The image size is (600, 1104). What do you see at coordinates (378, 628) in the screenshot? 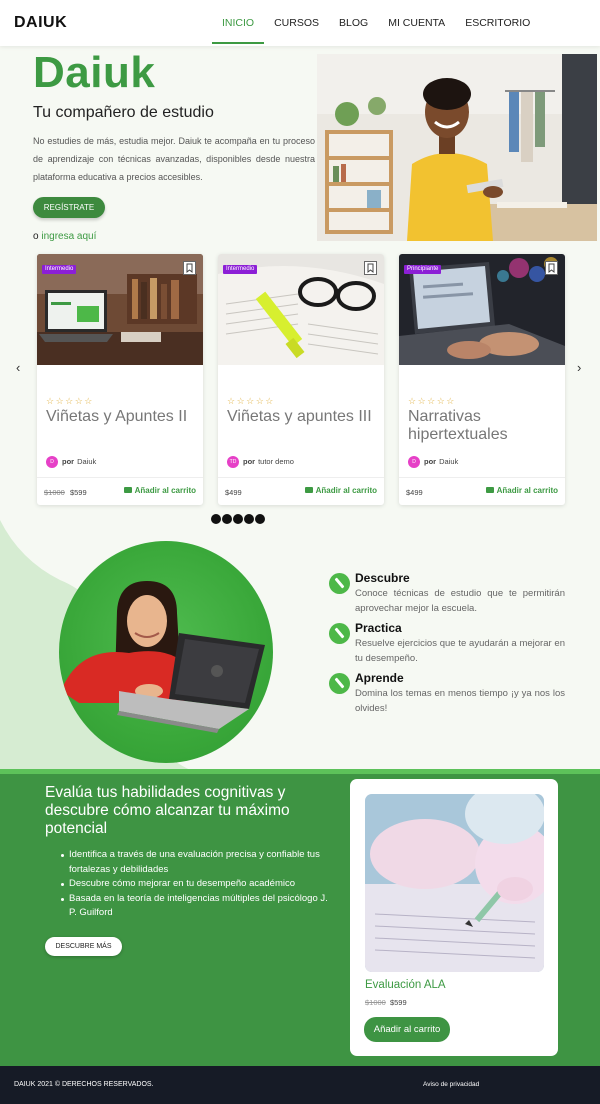
I see `feature-title: Practica` at bounding box center [378, 628].